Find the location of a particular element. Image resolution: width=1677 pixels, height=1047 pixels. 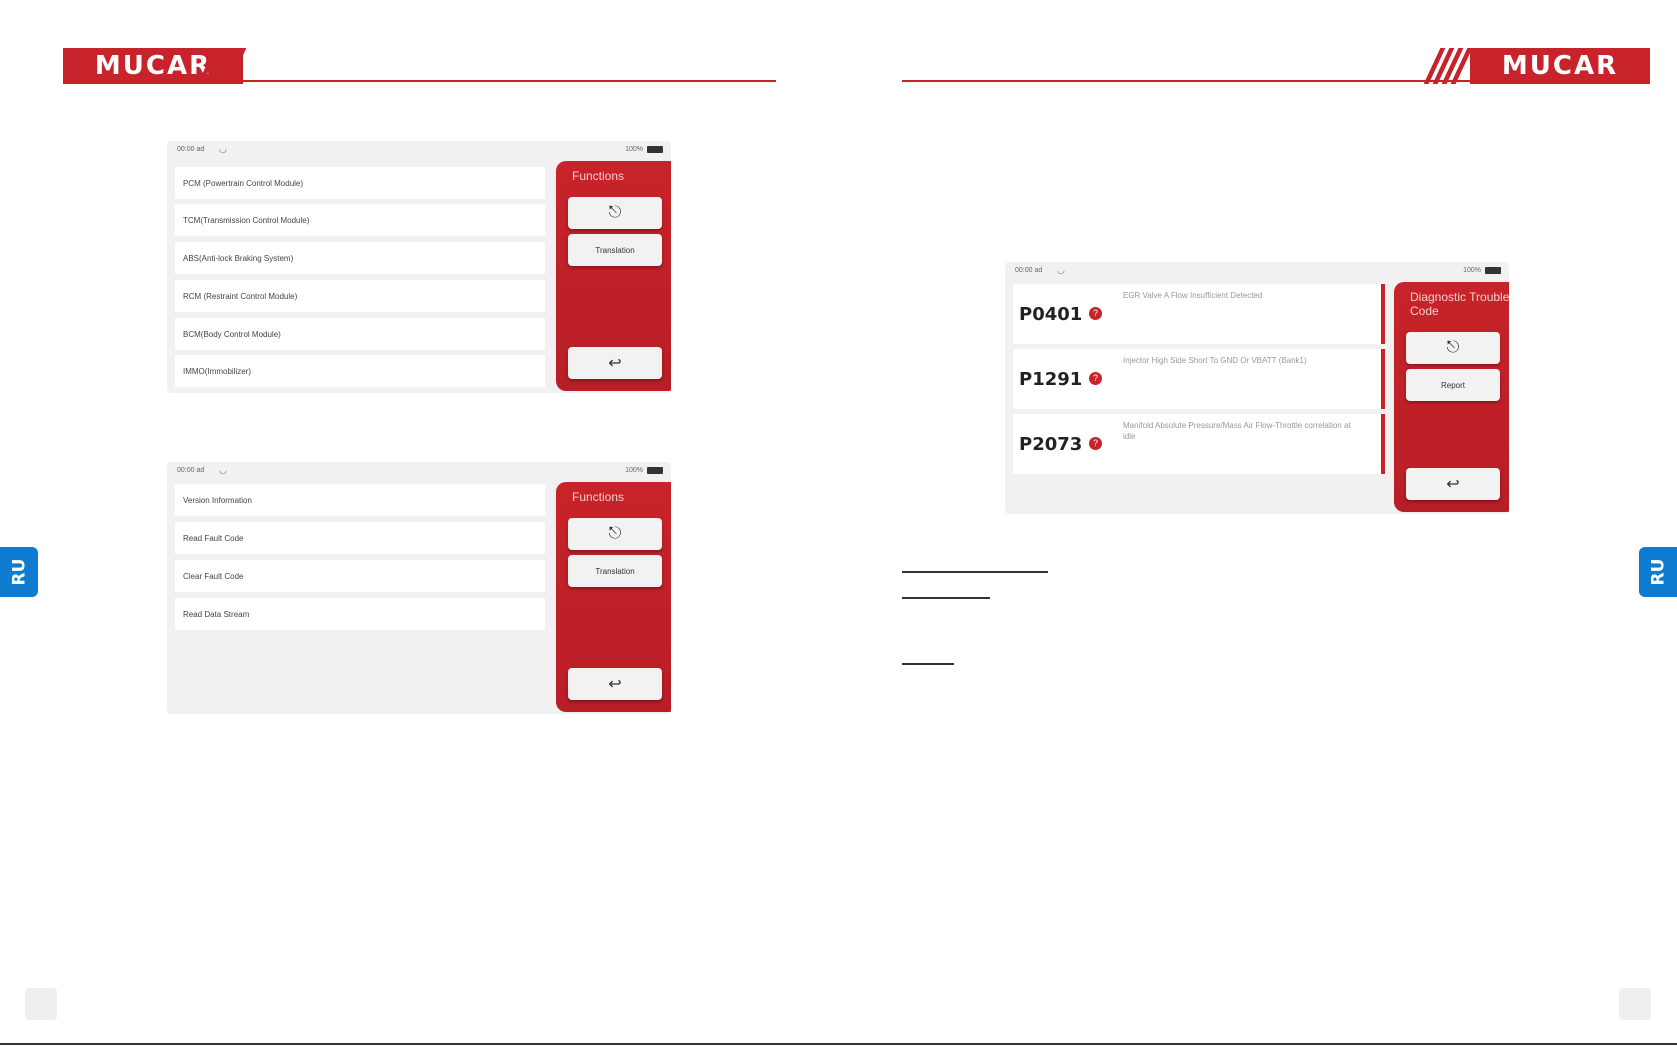

list-item-label: BCM(Body Control Module) is located at coordinates (232, 334).